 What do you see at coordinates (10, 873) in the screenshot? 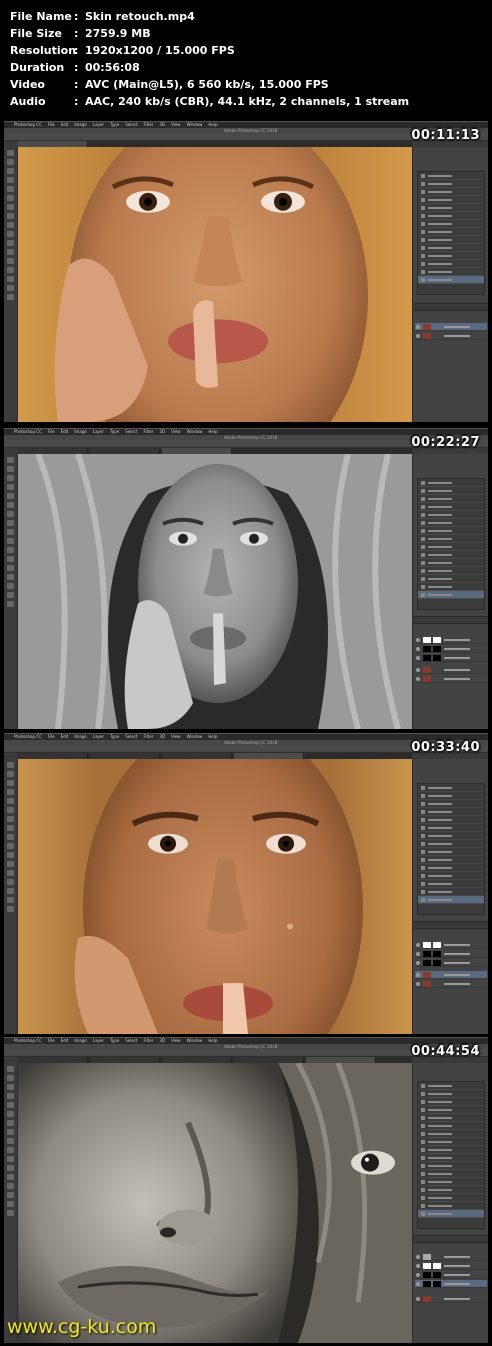
I see `dodge-tool-icon` at bounding box center [10, 873].